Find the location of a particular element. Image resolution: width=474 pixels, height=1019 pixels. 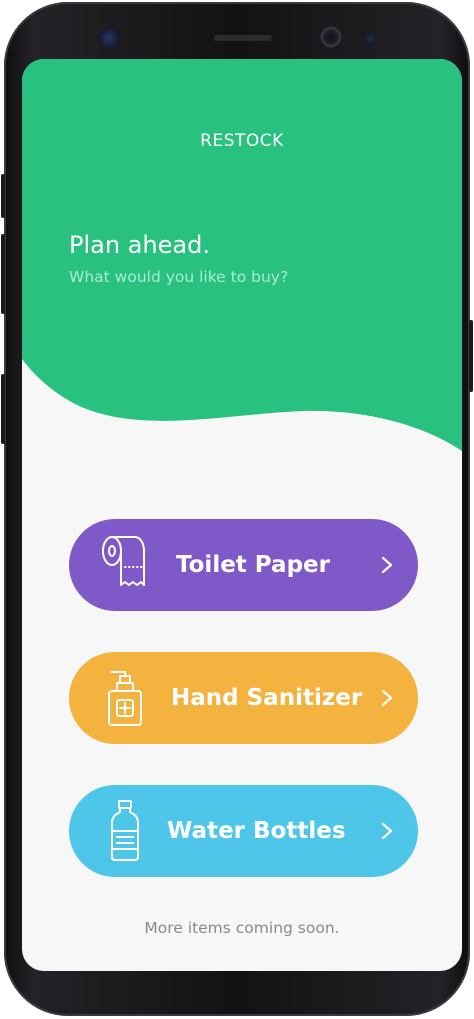

toilet-paper-label: Toilet Paper is located at coordinates (253, 565).